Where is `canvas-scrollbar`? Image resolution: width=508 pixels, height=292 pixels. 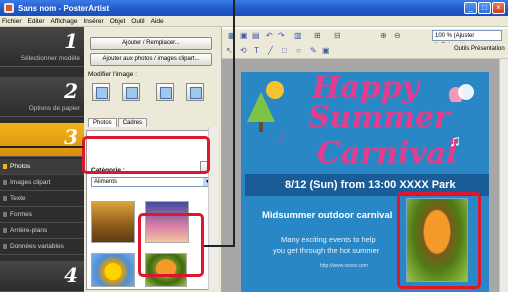 canvas-scrollbar is located at coordinates (503, 175).